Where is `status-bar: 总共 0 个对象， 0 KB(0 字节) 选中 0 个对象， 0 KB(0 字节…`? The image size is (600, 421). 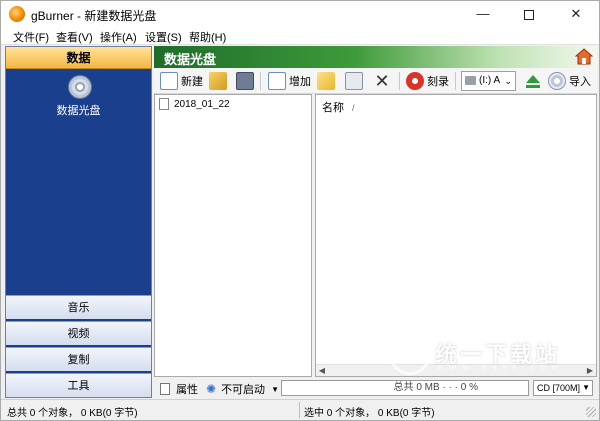
status-bar: 总共 0 个对象， 0 KB(0 字节) 选中 0 个对象， 0 KB(0 字节… is located at coordinates (300, 409).